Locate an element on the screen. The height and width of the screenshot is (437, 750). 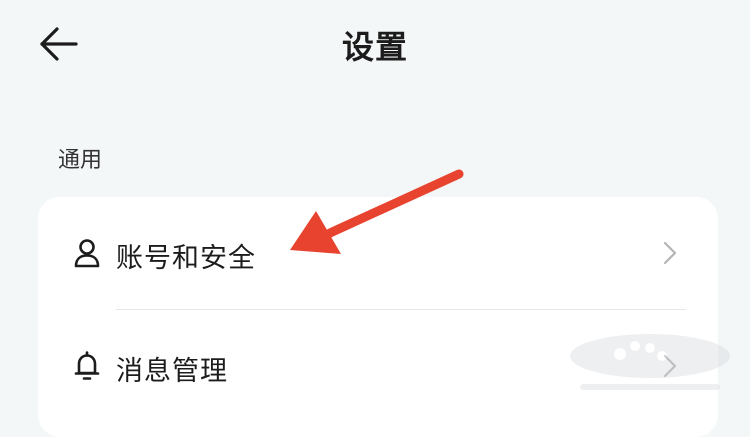
page-title: 设置 is located at coordinates (374, 47).